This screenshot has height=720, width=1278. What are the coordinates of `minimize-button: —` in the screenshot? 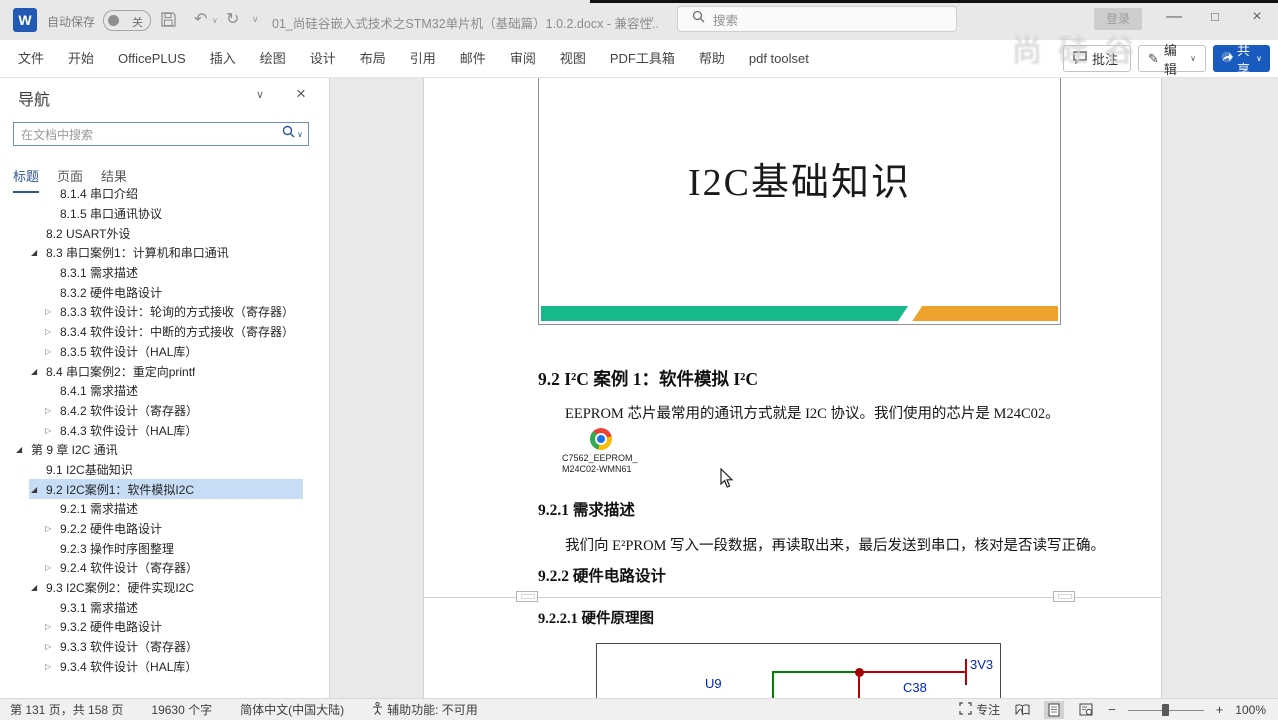 It's located at (1174, 17).